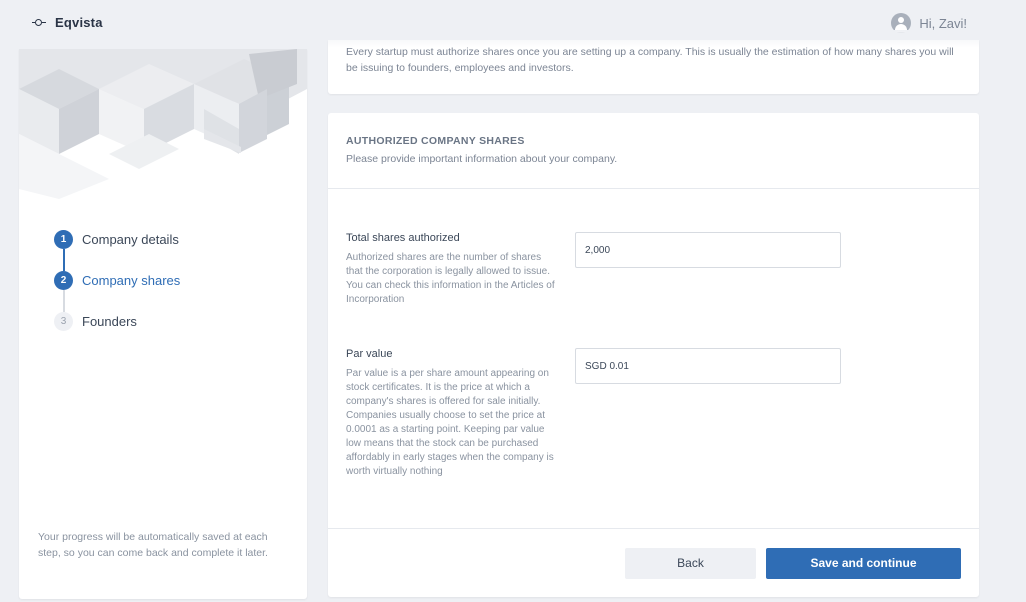 This screenshot has width=1026, height=602. What do you see at coordinates (863, 563) in the screenshot?
I see `save-and-continue-button: Save and continue` at bounding box center [863, 563].